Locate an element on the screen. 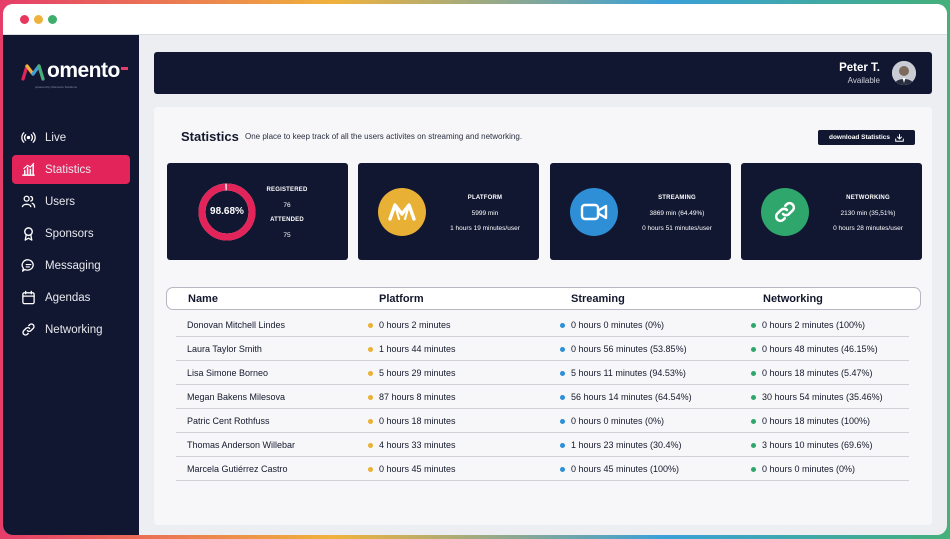 The width and height of the screenshot is (950, 539). users-icon is located at coordinates (28, 201).